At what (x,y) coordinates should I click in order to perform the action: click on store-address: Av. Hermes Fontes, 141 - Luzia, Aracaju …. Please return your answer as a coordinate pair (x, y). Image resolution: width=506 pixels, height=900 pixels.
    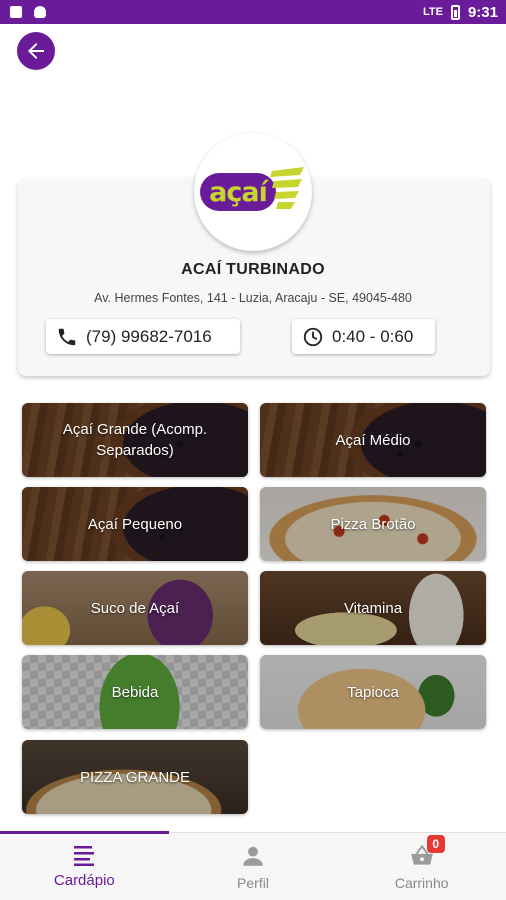
    Looking at the image, I should click on (253, 298).